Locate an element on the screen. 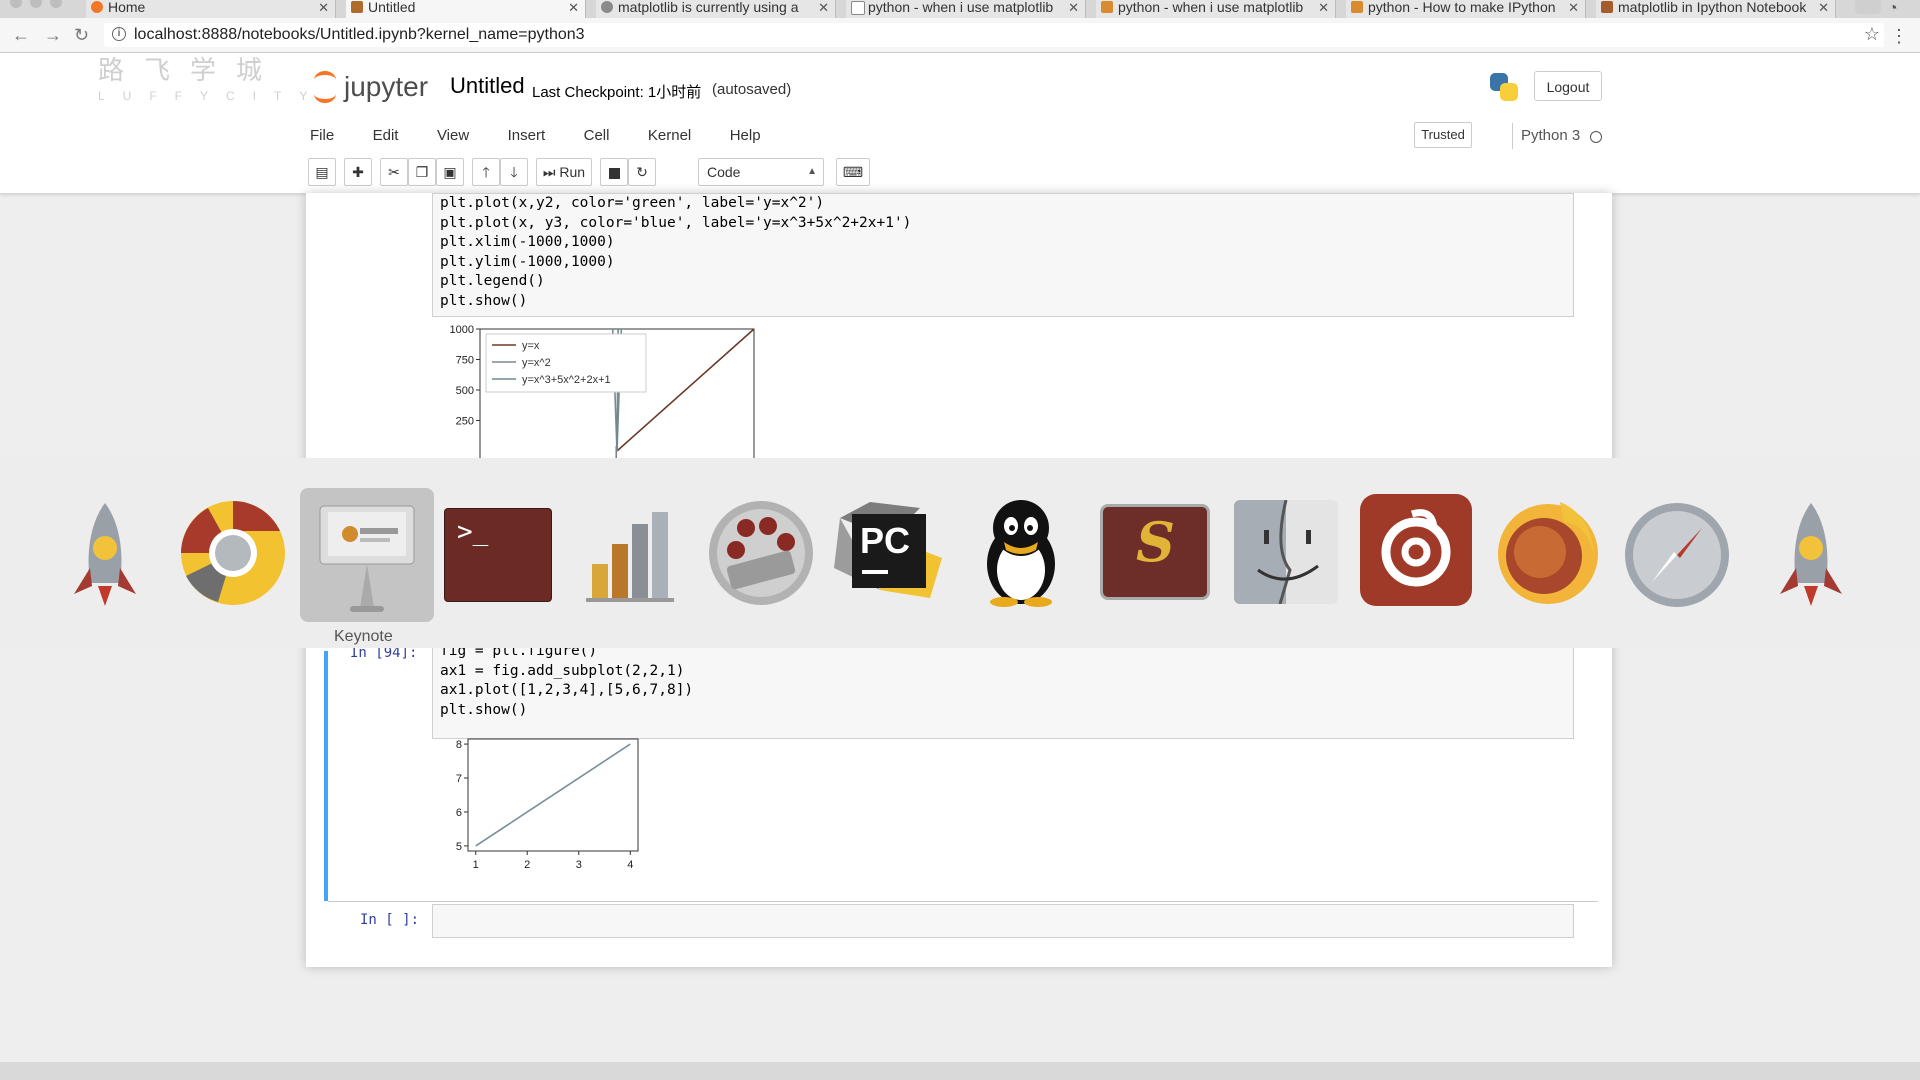  new-tab-button is located at coordinates (1868, 7).